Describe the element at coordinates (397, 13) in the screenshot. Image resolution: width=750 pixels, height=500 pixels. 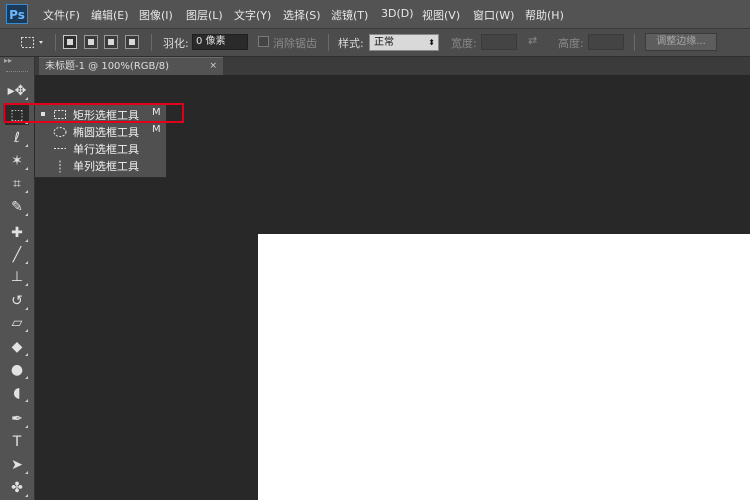
I see `menu-item: 3D(D)` at that location.